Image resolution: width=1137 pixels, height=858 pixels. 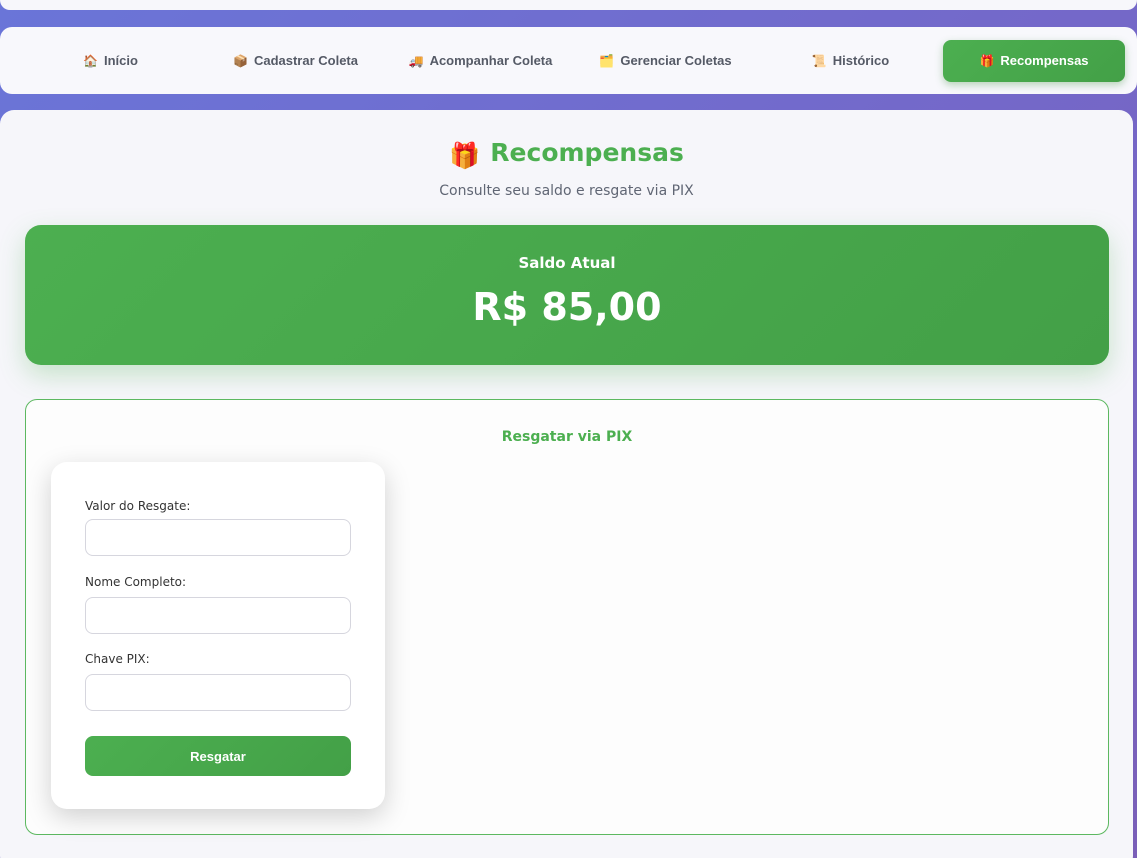 I want to click on nav-item-inicio: 🏠 Início, so click(x=110, y=61).